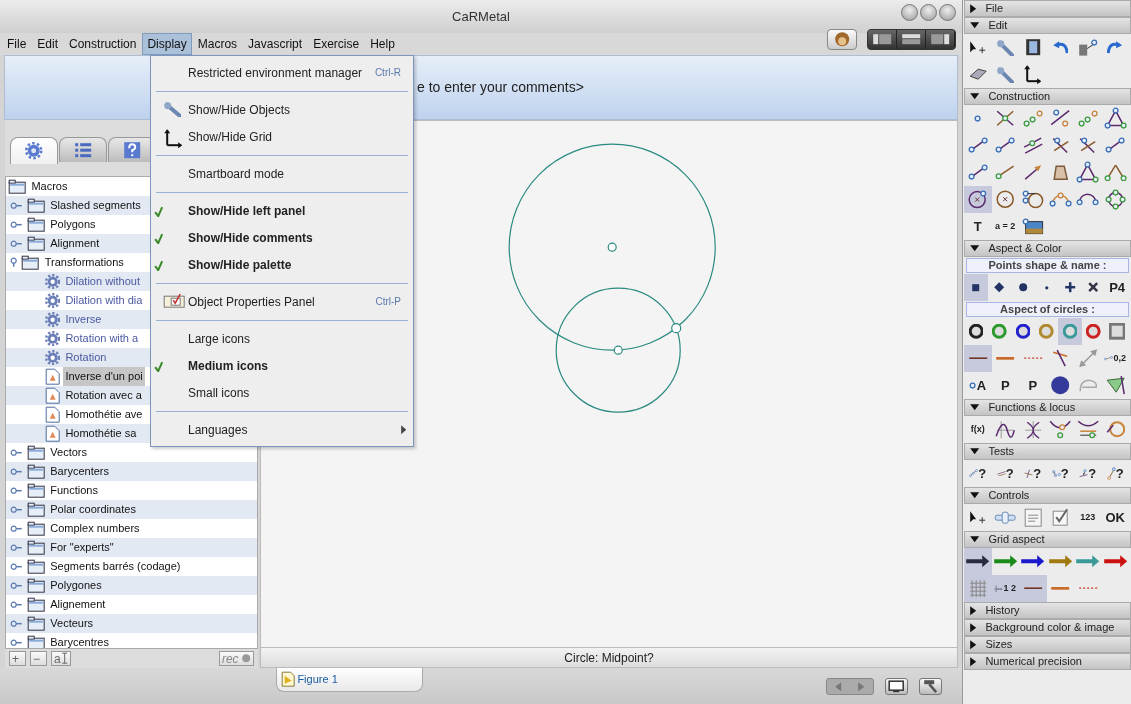 This screenshot has width=1131, height=704. I want to click on menu-option: Small icons, so click(282, 392).